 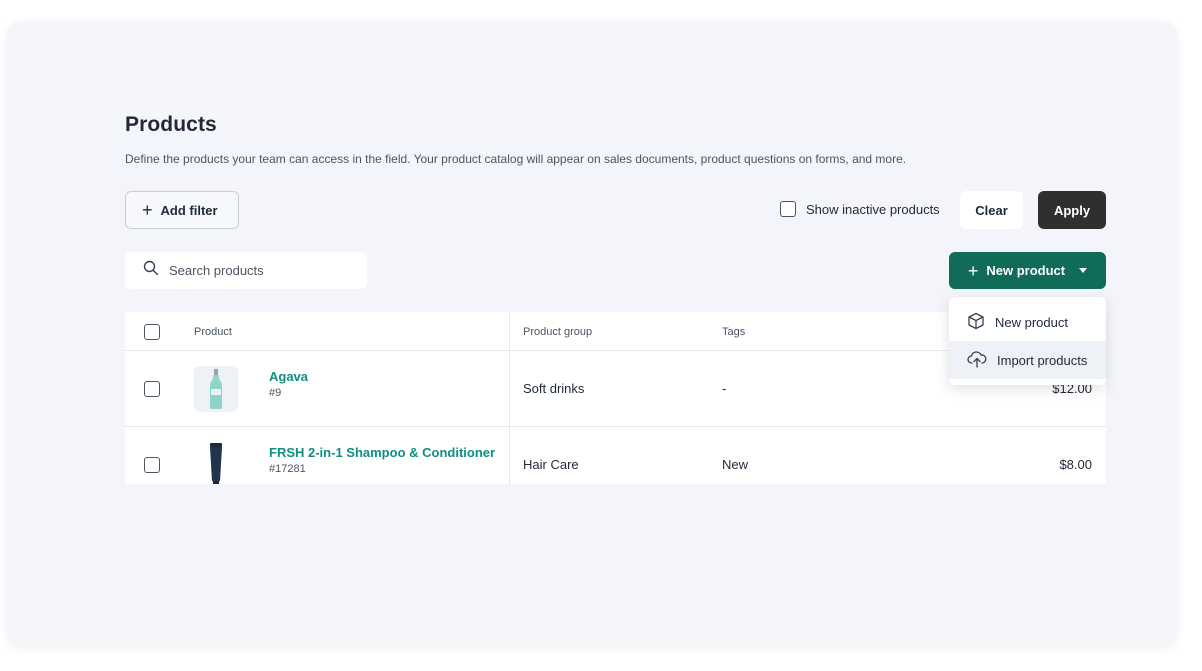 What do you see at coordinates (1042, 360) in the screenshot?
I see `dropdown-item-label: Import products` at bounding box center [1042, 360].